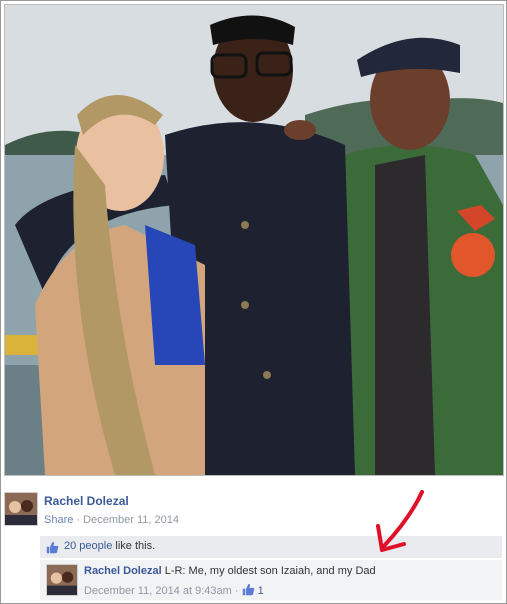 The height and width of the screenshot is (604, 507). What do you see at coordinates (58, 520) in the screenshot?
I see `share-link: Share` at bounding box center [58, 520].